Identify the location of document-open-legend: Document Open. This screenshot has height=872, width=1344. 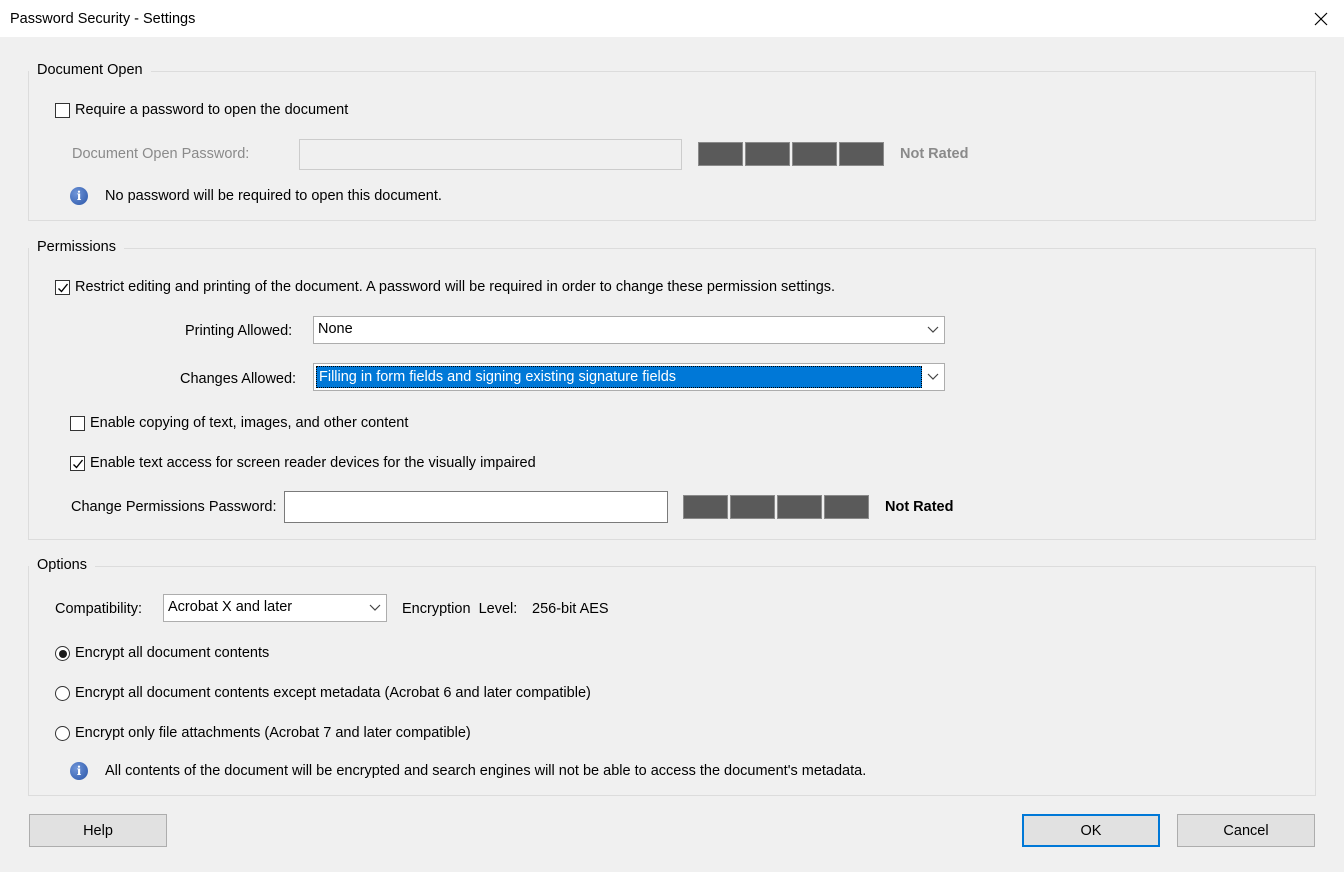
(90, 70).